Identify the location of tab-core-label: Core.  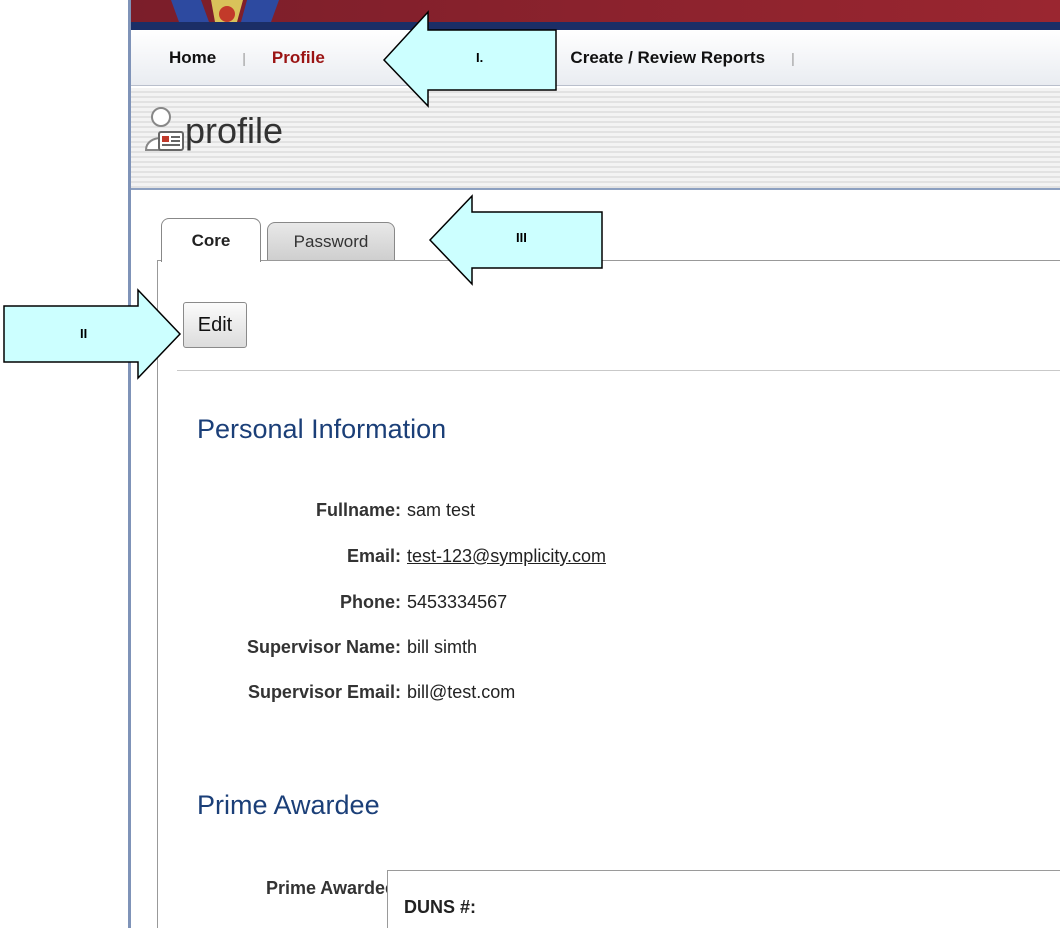
(211, 240).